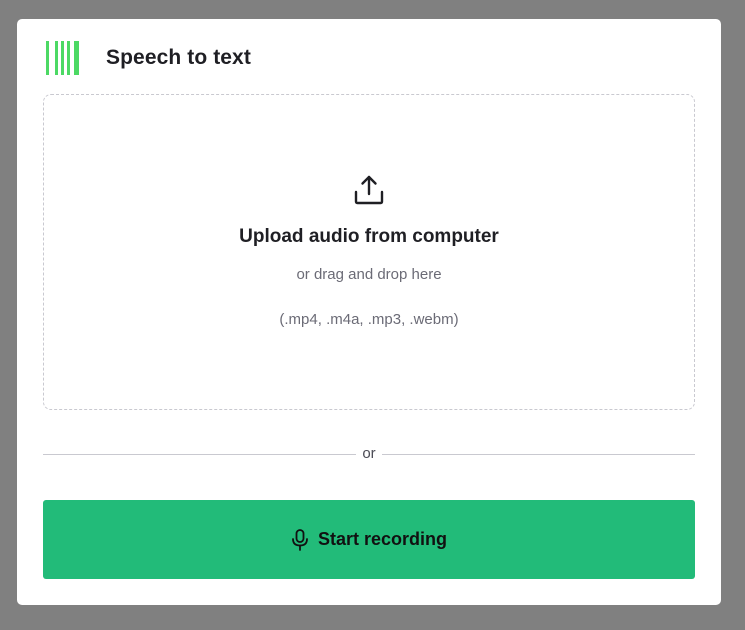  Describe the element at coordinates (369, 236) in the screenshot. I see `upload-title: Upload audio from computer` at that location.